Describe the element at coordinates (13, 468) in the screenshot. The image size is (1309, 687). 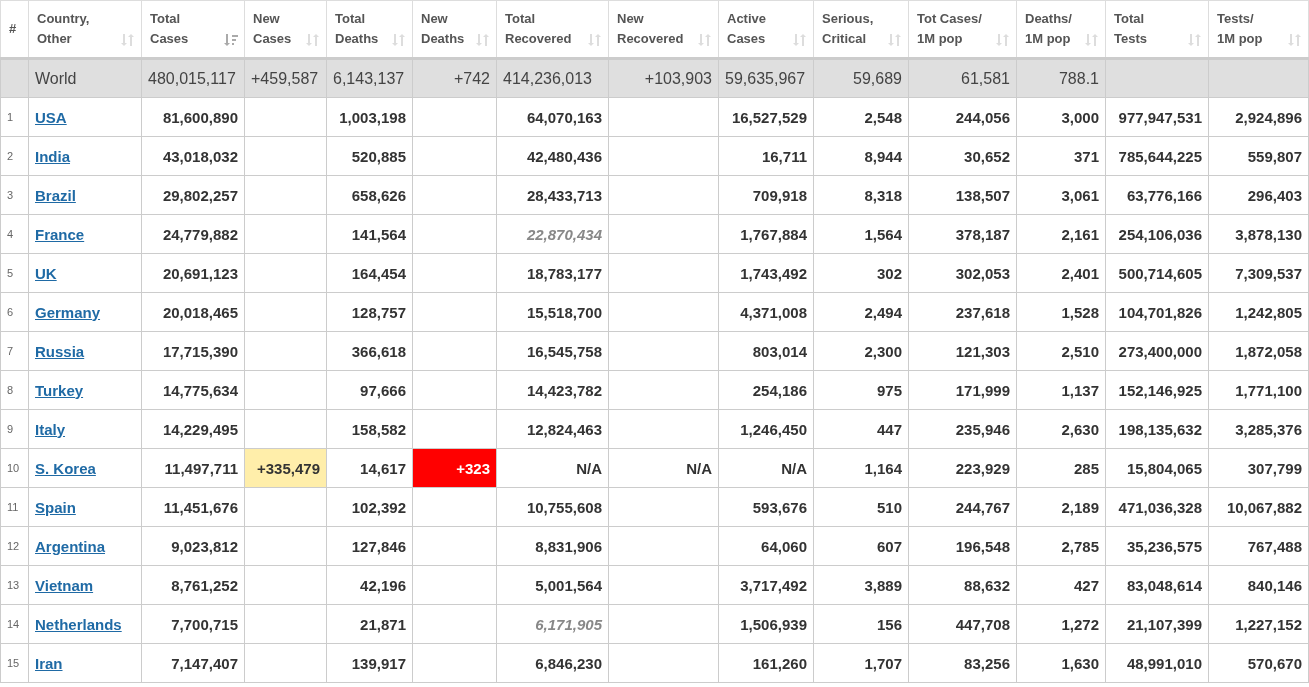
I see `rank-number: 10` at that location.